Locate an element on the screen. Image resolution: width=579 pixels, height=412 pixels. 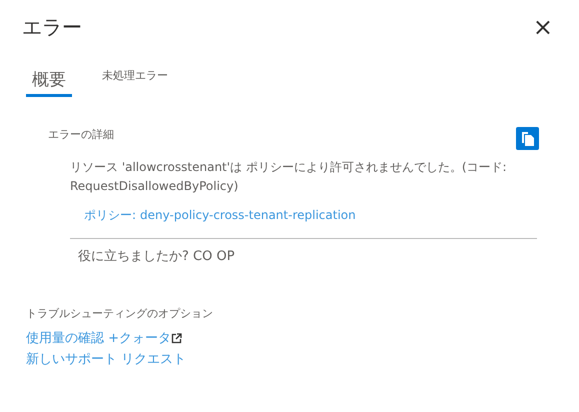
error-message: リソース 'allowcrosstenant'は ポリシーにより許可されませんでした。(コード: RequestDisallowedByPolicy) is located at coordinates (289, 176).